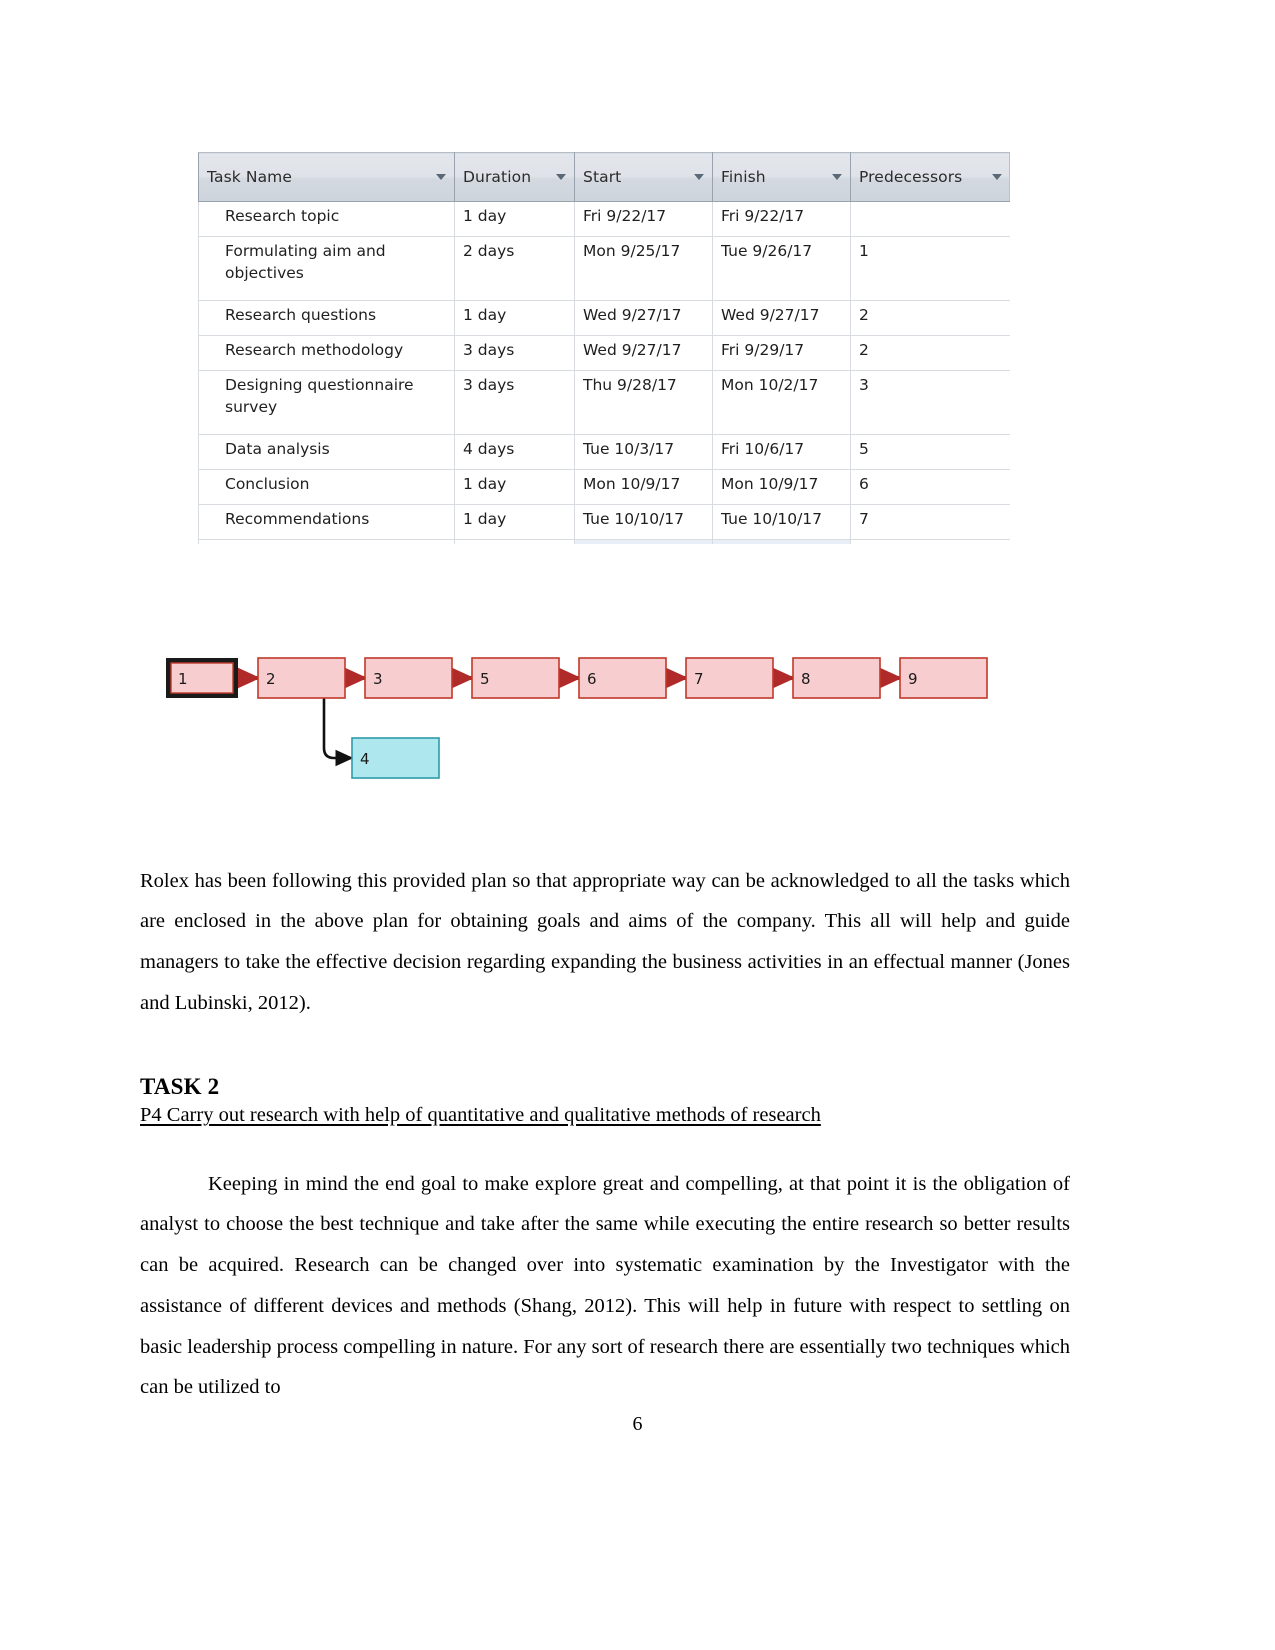 Image resolution: width=1275 pixels, height=1650 pixels. I want to click on cell-finish: Mon 10/9/17, so click(781, 487).